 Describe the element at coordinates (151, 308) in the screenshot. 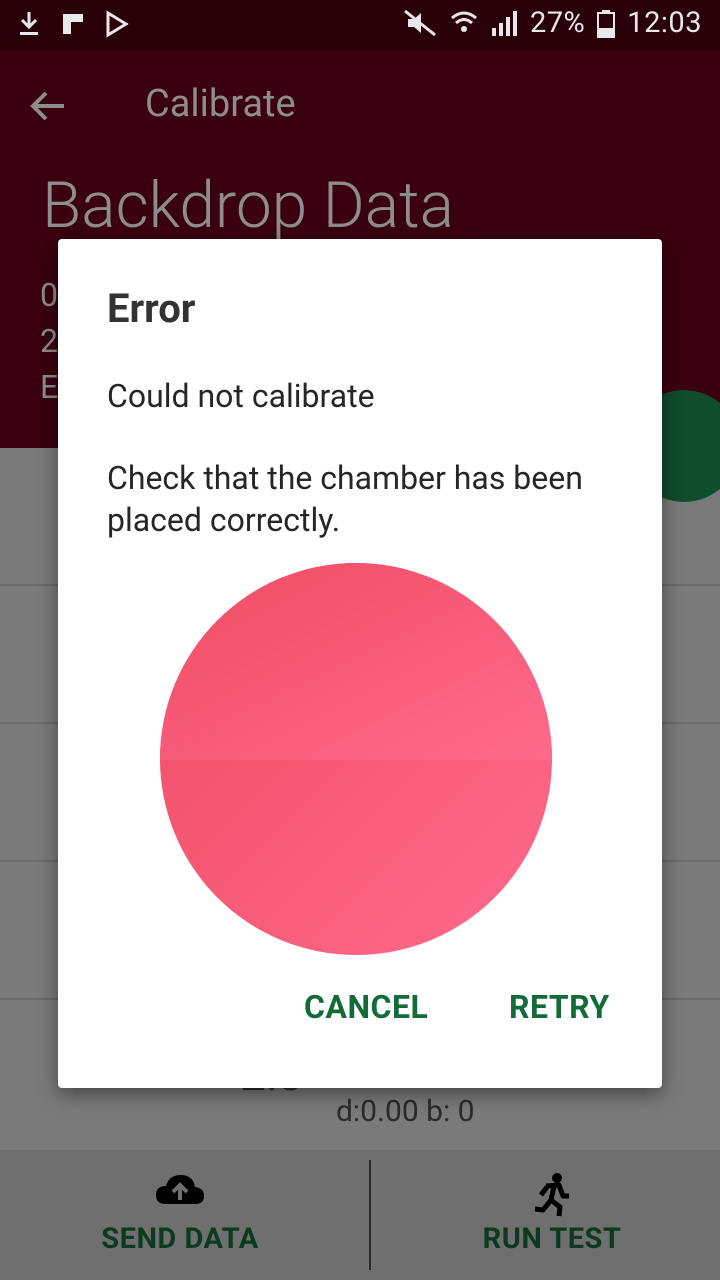

I see `dialog-title: Error` at that location.